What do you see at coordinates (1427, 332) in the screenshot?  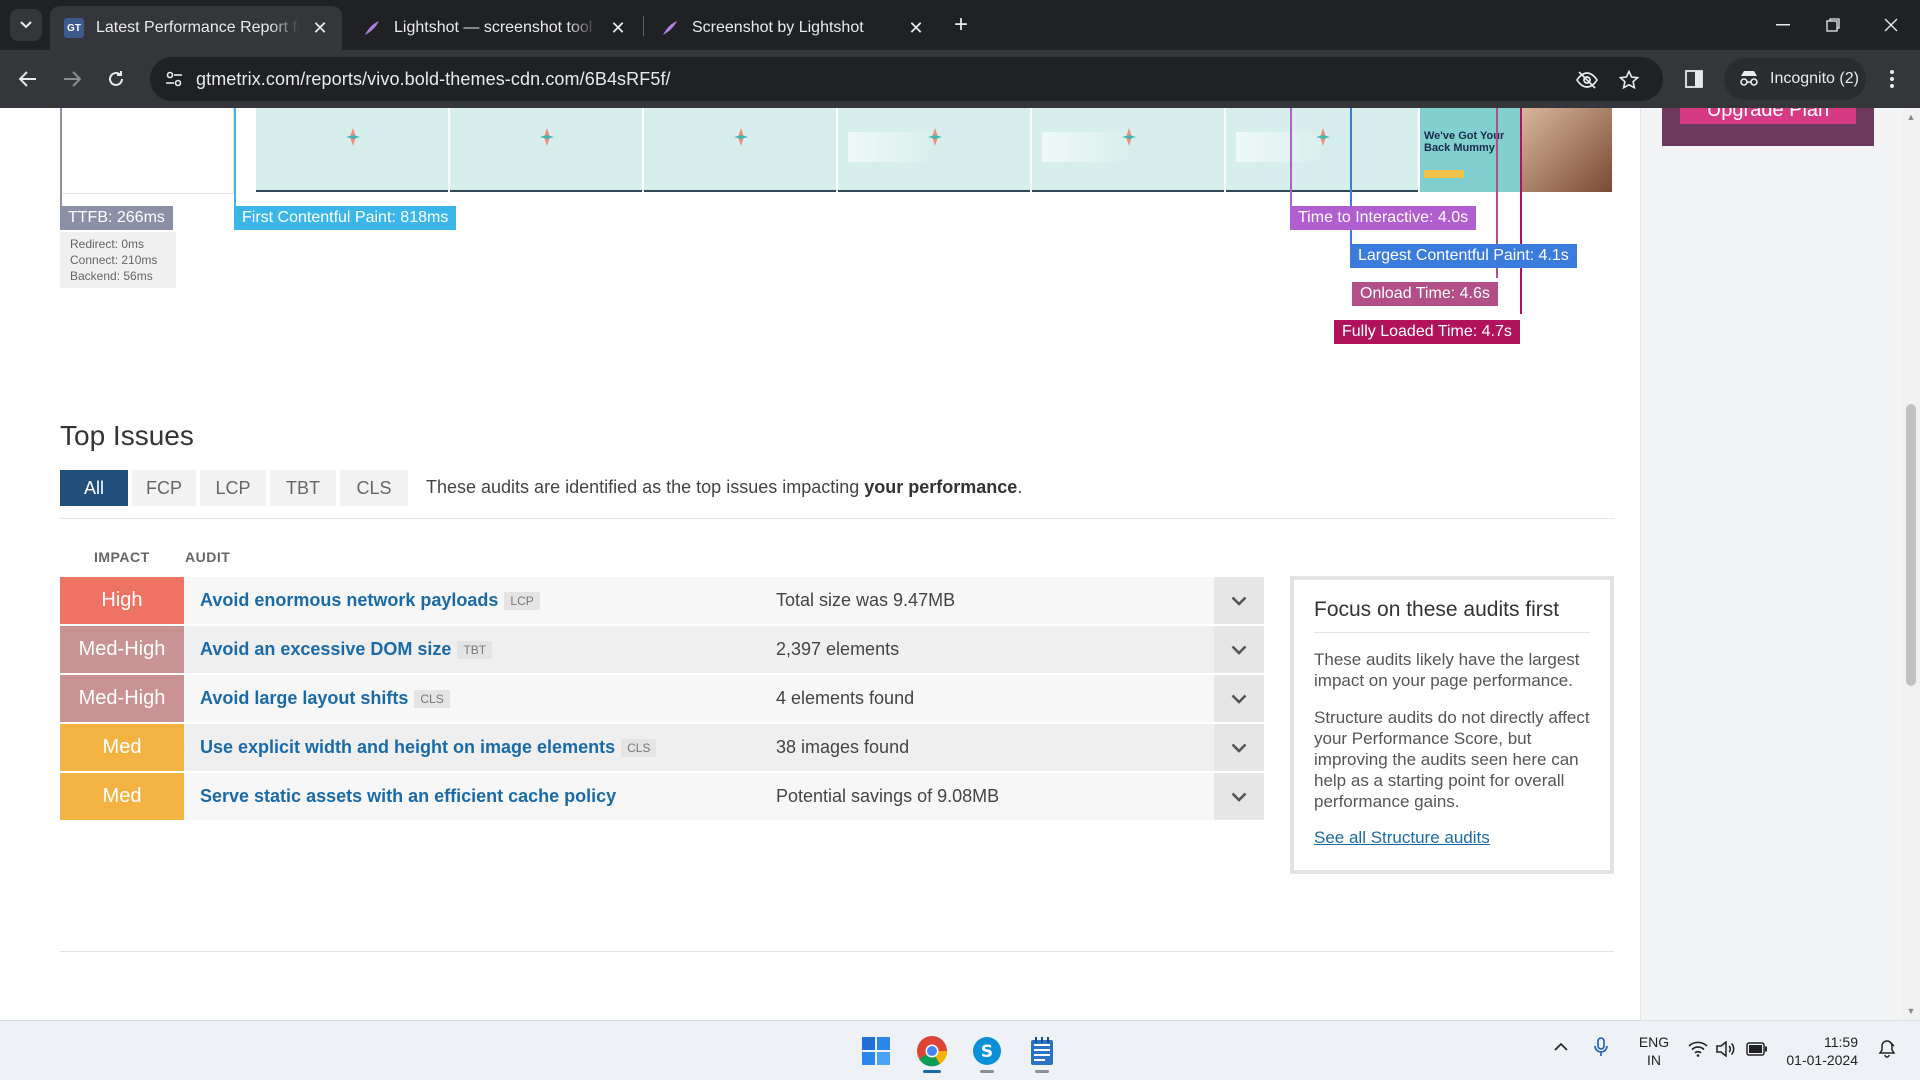 I see `fully-loaded-label: Fully Loaded Time: 4.7s` at bounding box center [1427, 332].